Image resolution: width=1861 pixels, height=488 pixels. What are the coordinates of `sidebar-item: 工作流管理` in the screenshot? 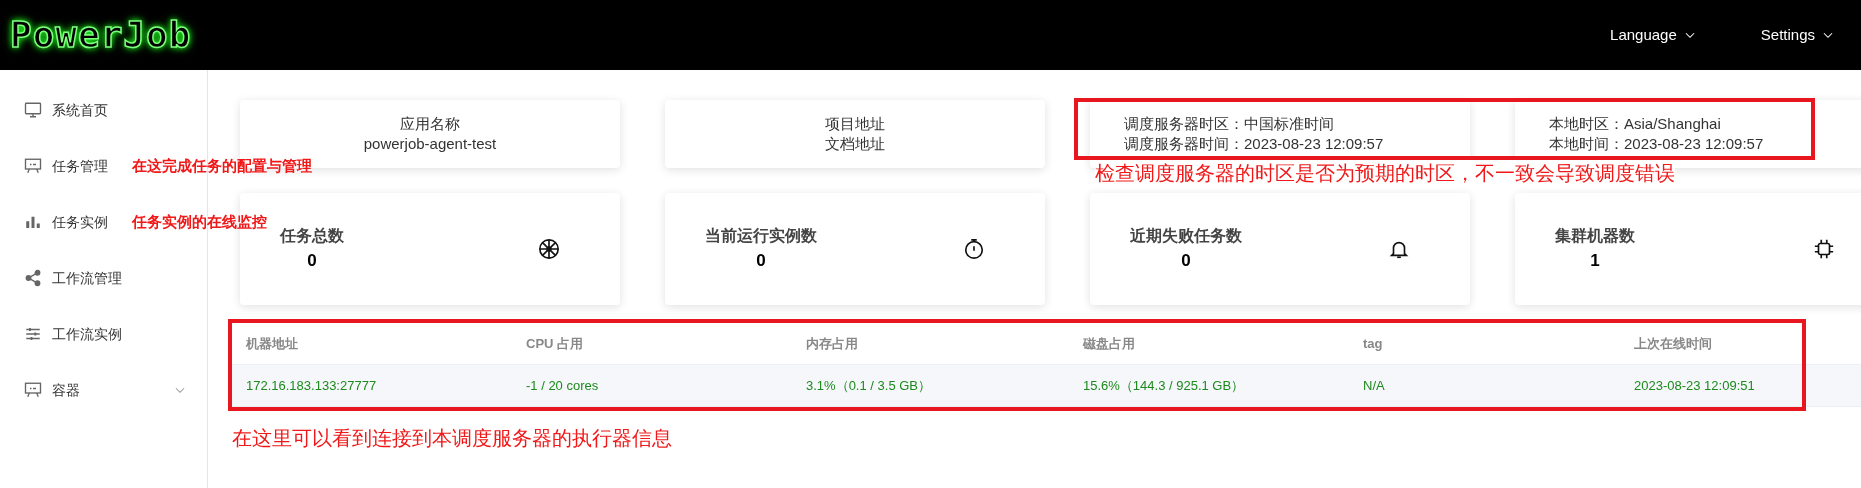 It's located at (64, 278).